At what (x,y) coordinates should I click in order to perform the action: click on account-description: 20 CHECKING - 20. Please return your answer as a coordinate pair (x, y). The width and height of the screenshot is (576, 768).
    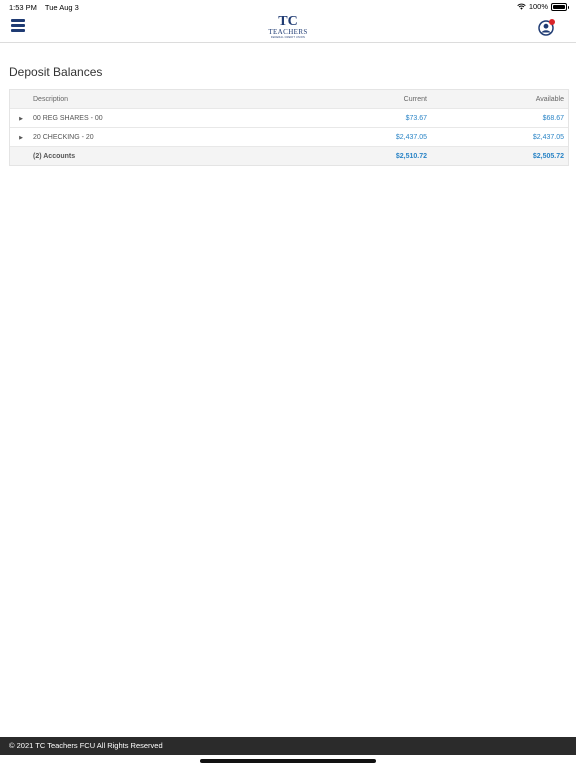
    Looking at the image, I should click on (169, 137).